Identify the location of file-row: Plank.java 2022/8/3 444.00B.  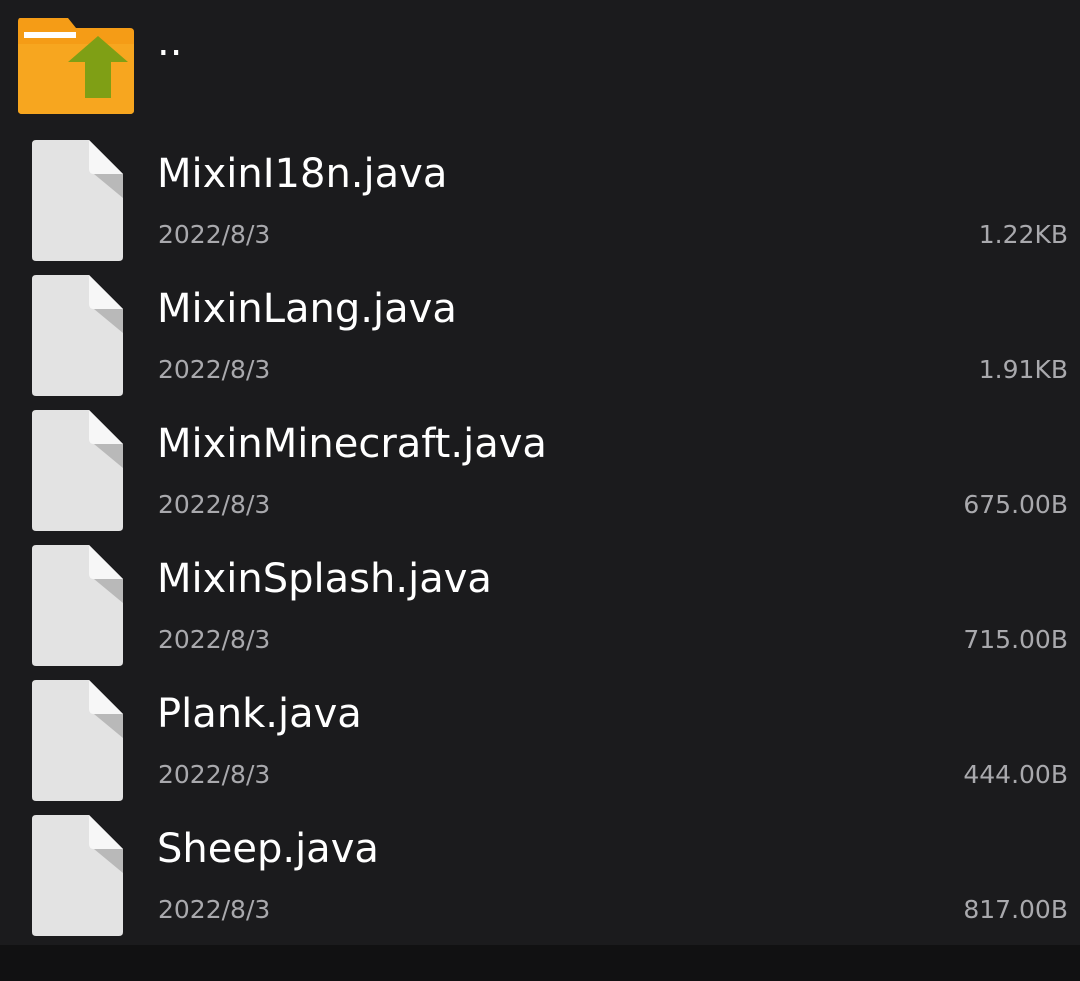
(540, 742).